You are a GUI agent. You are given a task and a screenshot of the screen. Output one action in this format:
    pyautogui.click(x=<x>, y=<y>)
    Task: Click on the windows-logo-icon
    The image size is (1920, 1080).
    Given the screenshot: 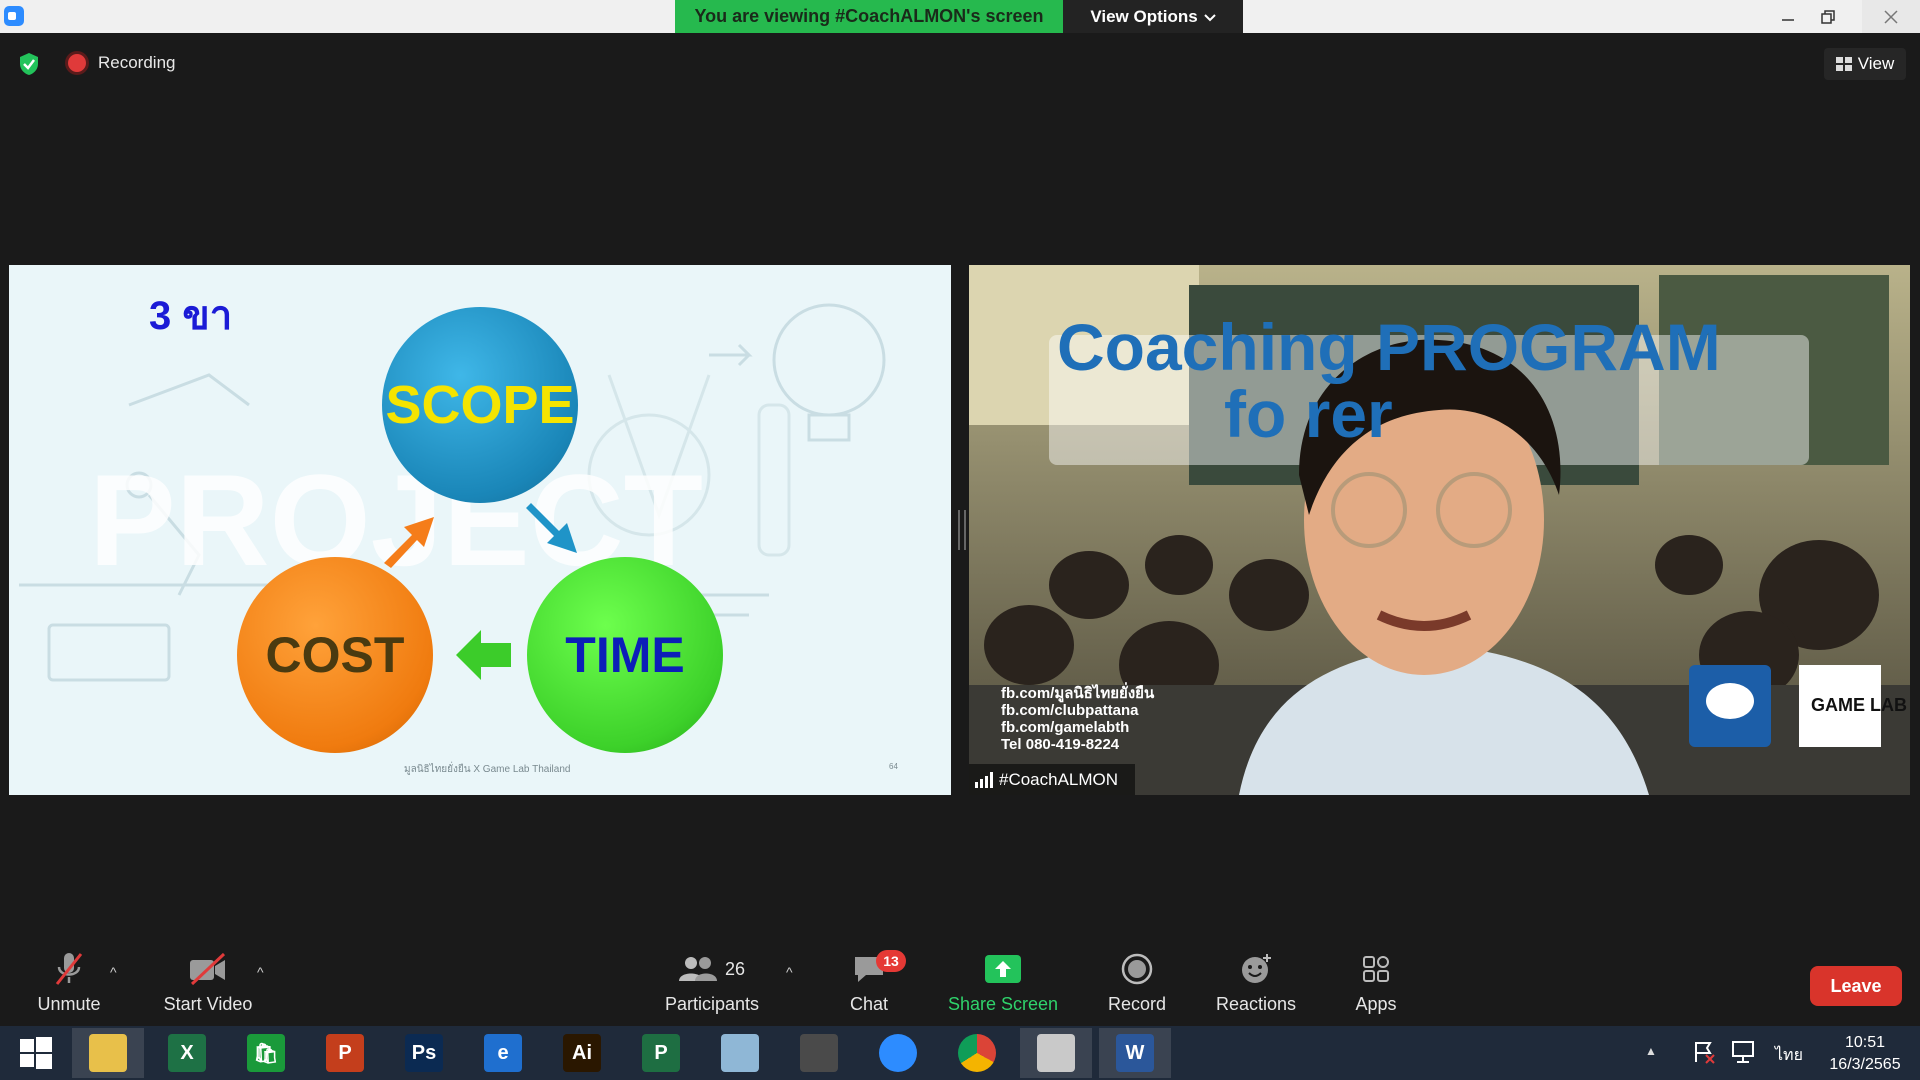 What is the action you would take?
    pyautogui.click(x=36, y=1053)
    